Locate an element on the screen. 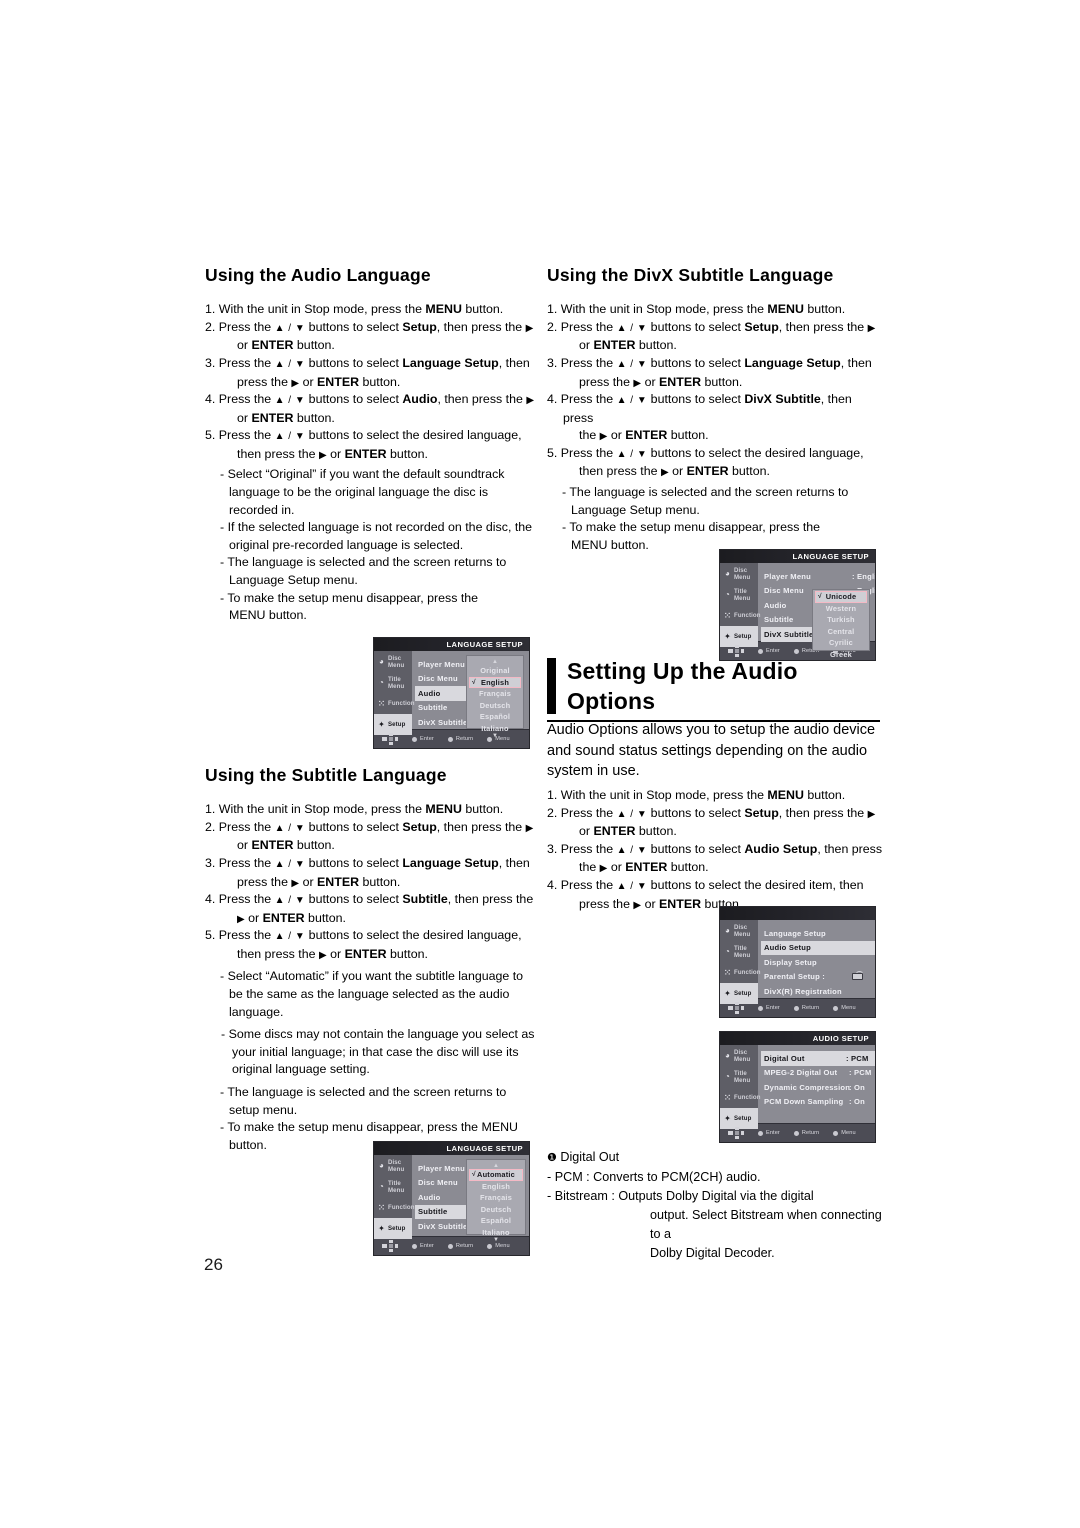 The image size is (1080, 1528). osd-row-player-menu: Player Menu: English is located at coordinates (819, 576).